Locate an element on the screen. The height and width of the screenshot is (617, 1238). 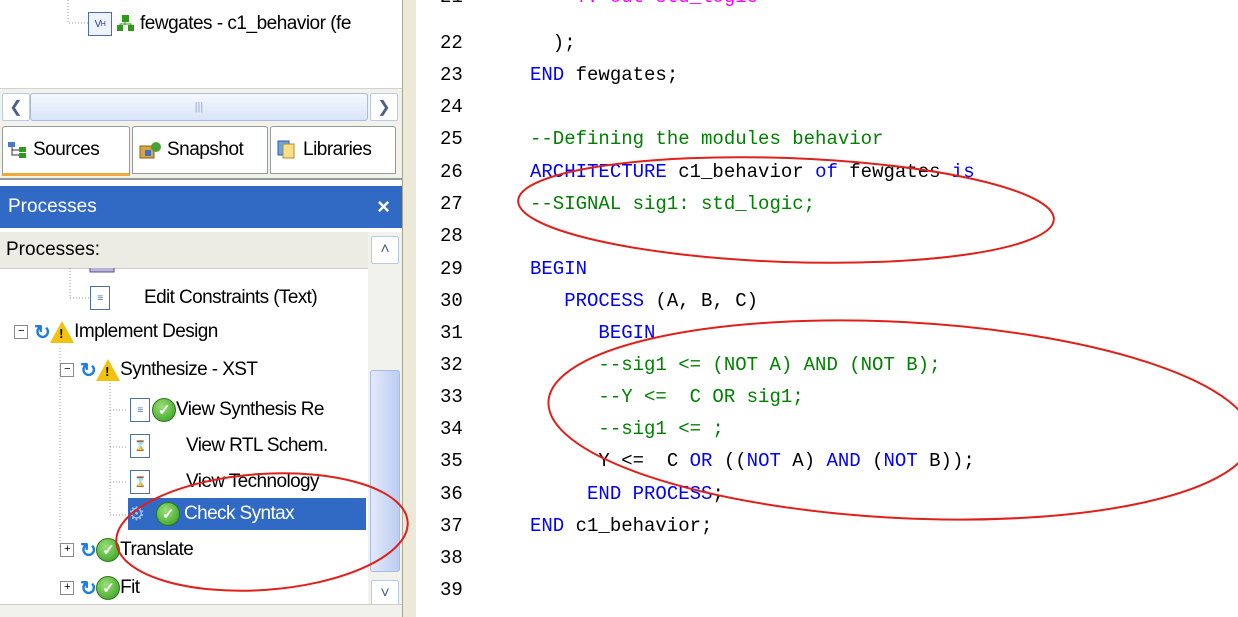
code-line-36: END PROCESS; is located at coordinates (627, 494).